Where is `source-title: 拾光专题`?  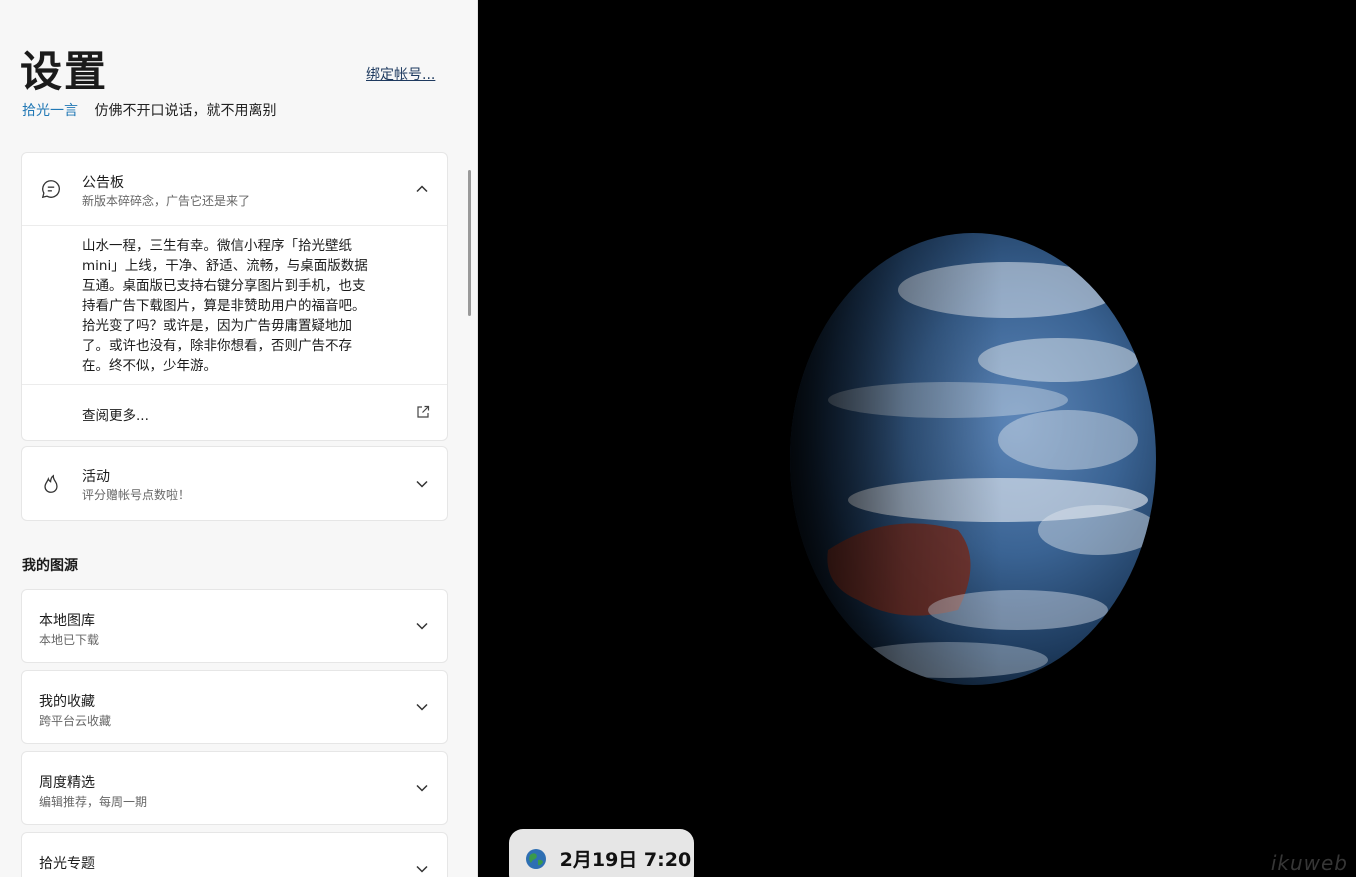
source-title: 拾光专题 is located at coordinates (67, 864).